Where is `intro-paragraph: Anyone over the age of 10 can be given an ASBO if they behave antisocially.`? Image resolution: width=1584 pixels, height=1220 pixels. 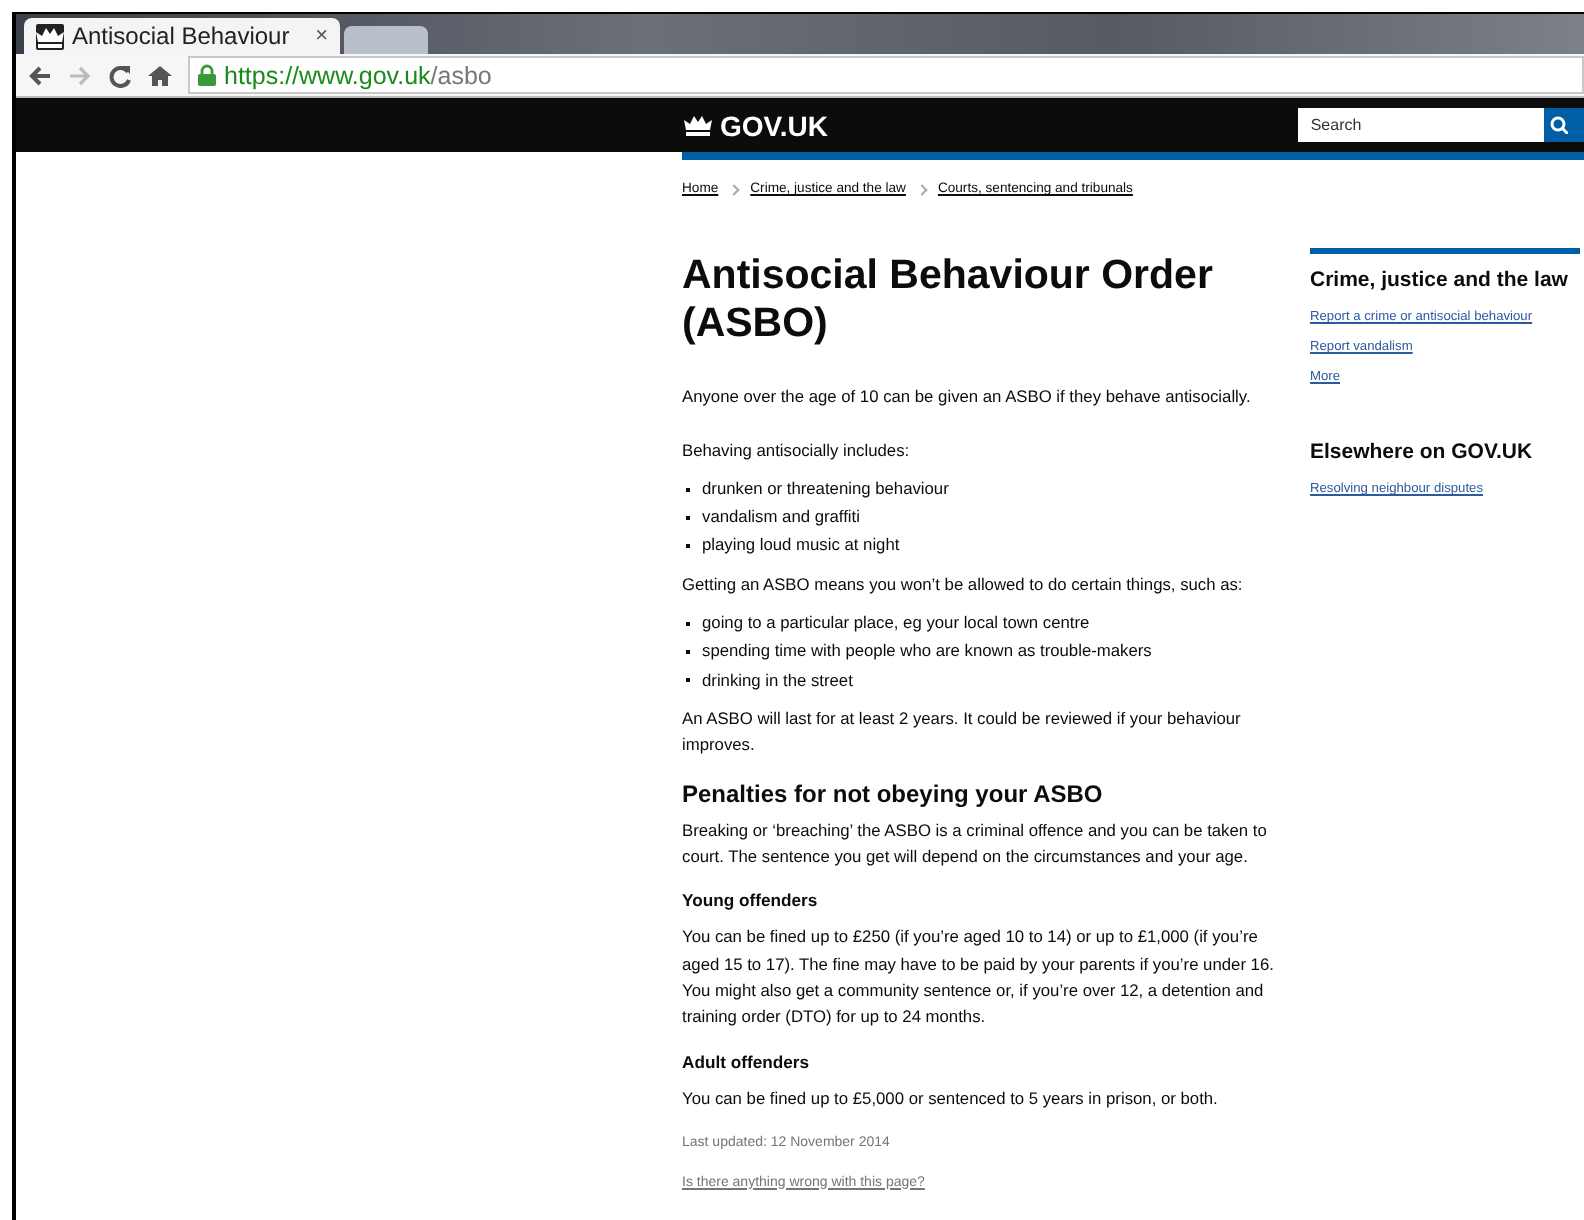
intro-paragraph: Anyone over the age of 10 can be given an ASBO if they behave antisocially. is located at coordinates (967, 397).